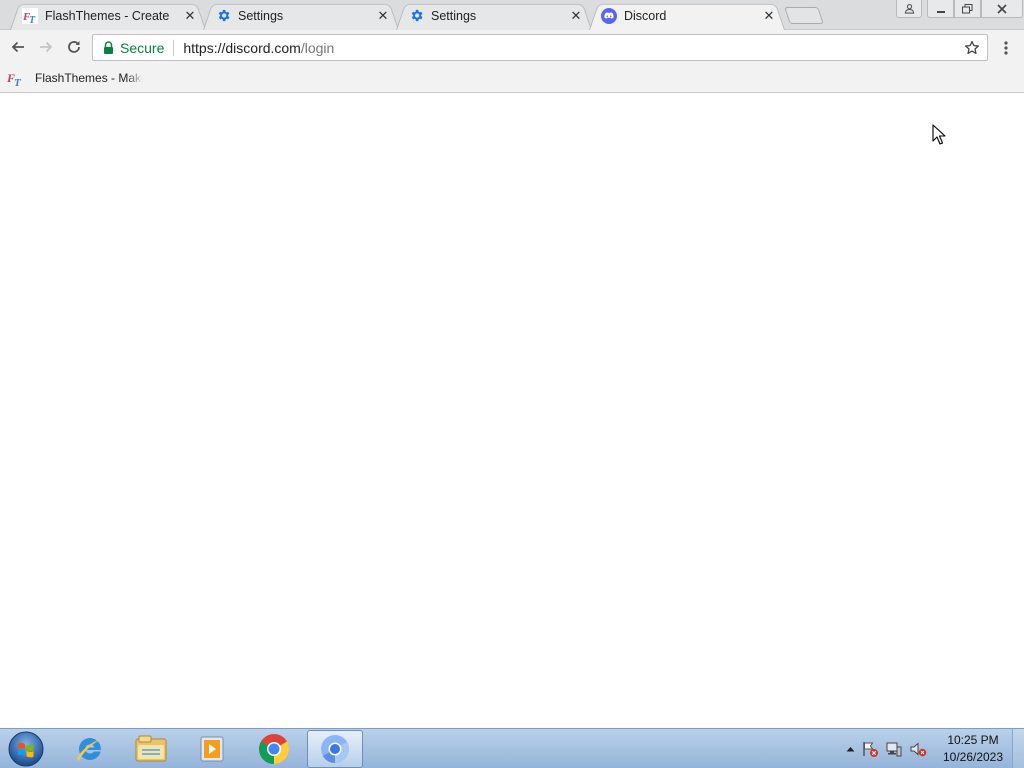 The width and height of the screenshot is (1024, 768). Describe the element at coordinates (909, 9) in the screenshot. I see `profile-icon` at that location.